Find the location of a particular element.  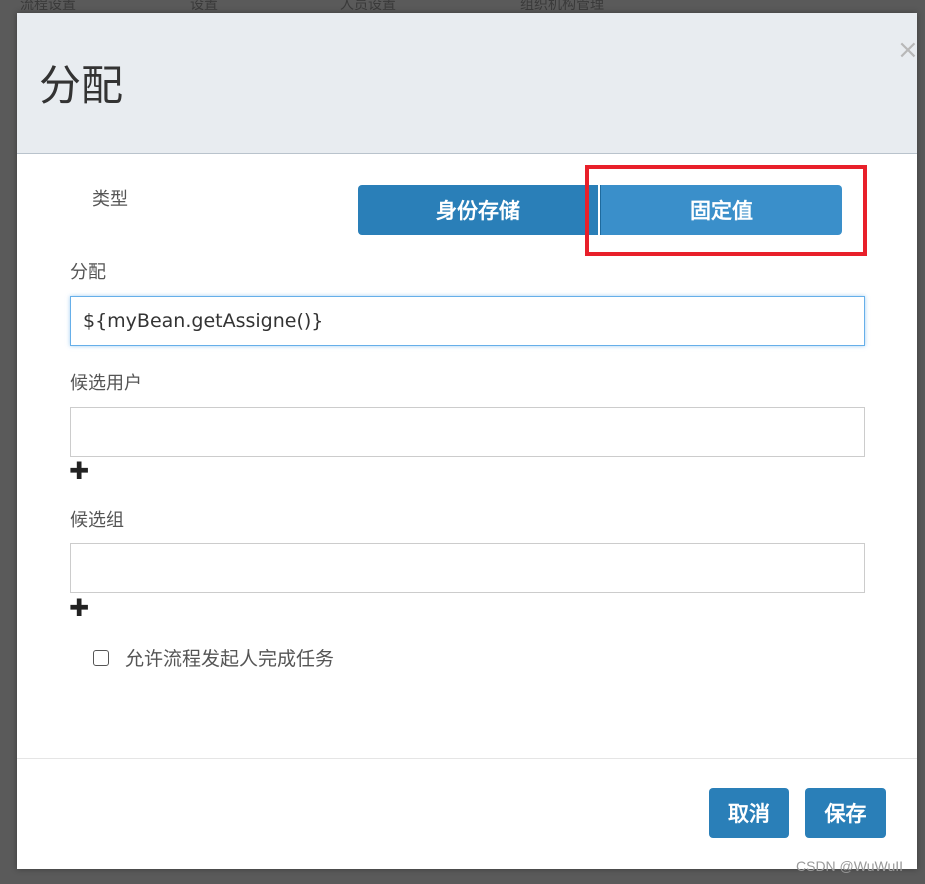

candidate-users-label: 候选用户 is located at coordinates (106, 383).